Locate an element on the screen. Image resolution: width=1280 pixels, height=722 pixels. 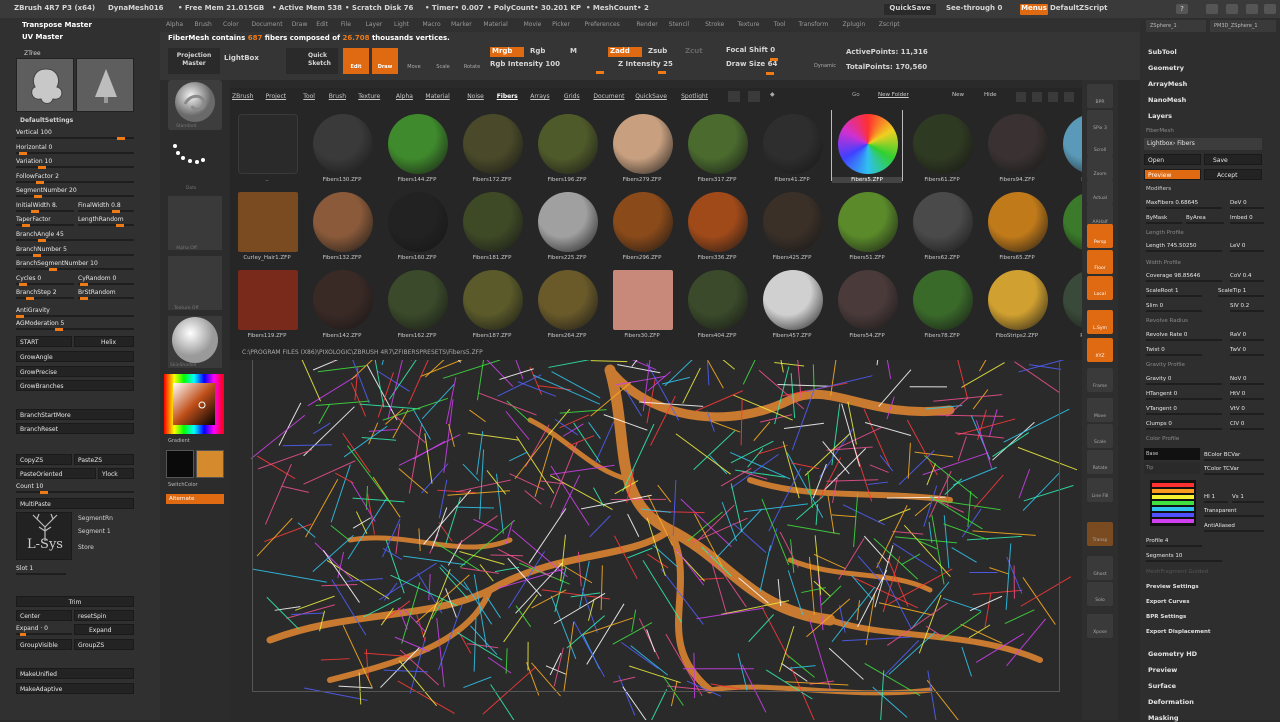
fiber-preset-tile: Fibers78.ZFP is located at coordinates (942, 301).